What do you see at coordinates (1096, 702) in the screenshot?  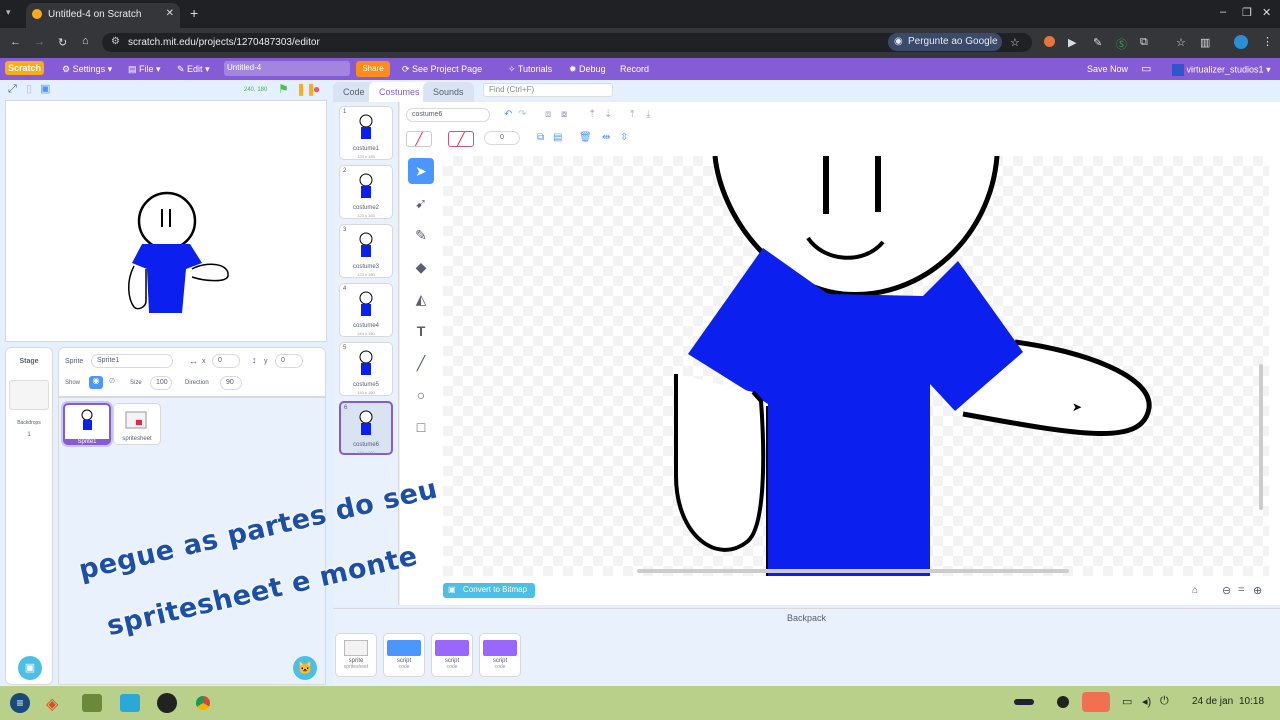 I see `tray-recording-icon` at bounding box center [1096, 702].